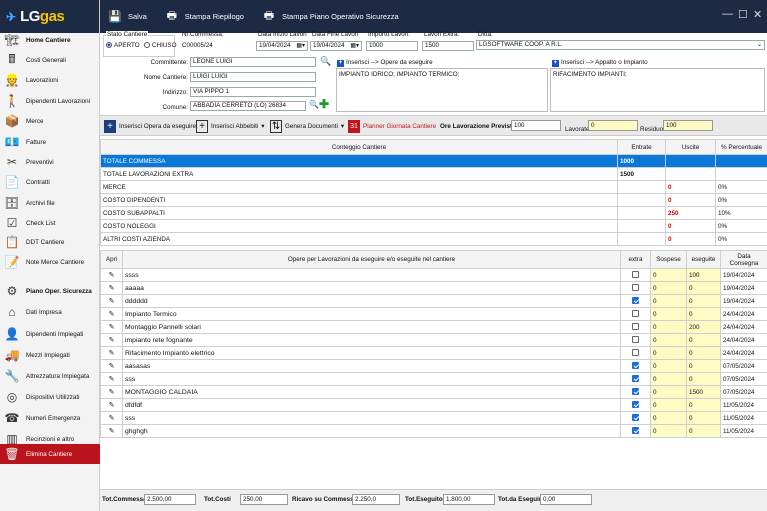 The height and width of the screenshot is (511, 767). I want to click on col-header: Apri, so click(111, 259).